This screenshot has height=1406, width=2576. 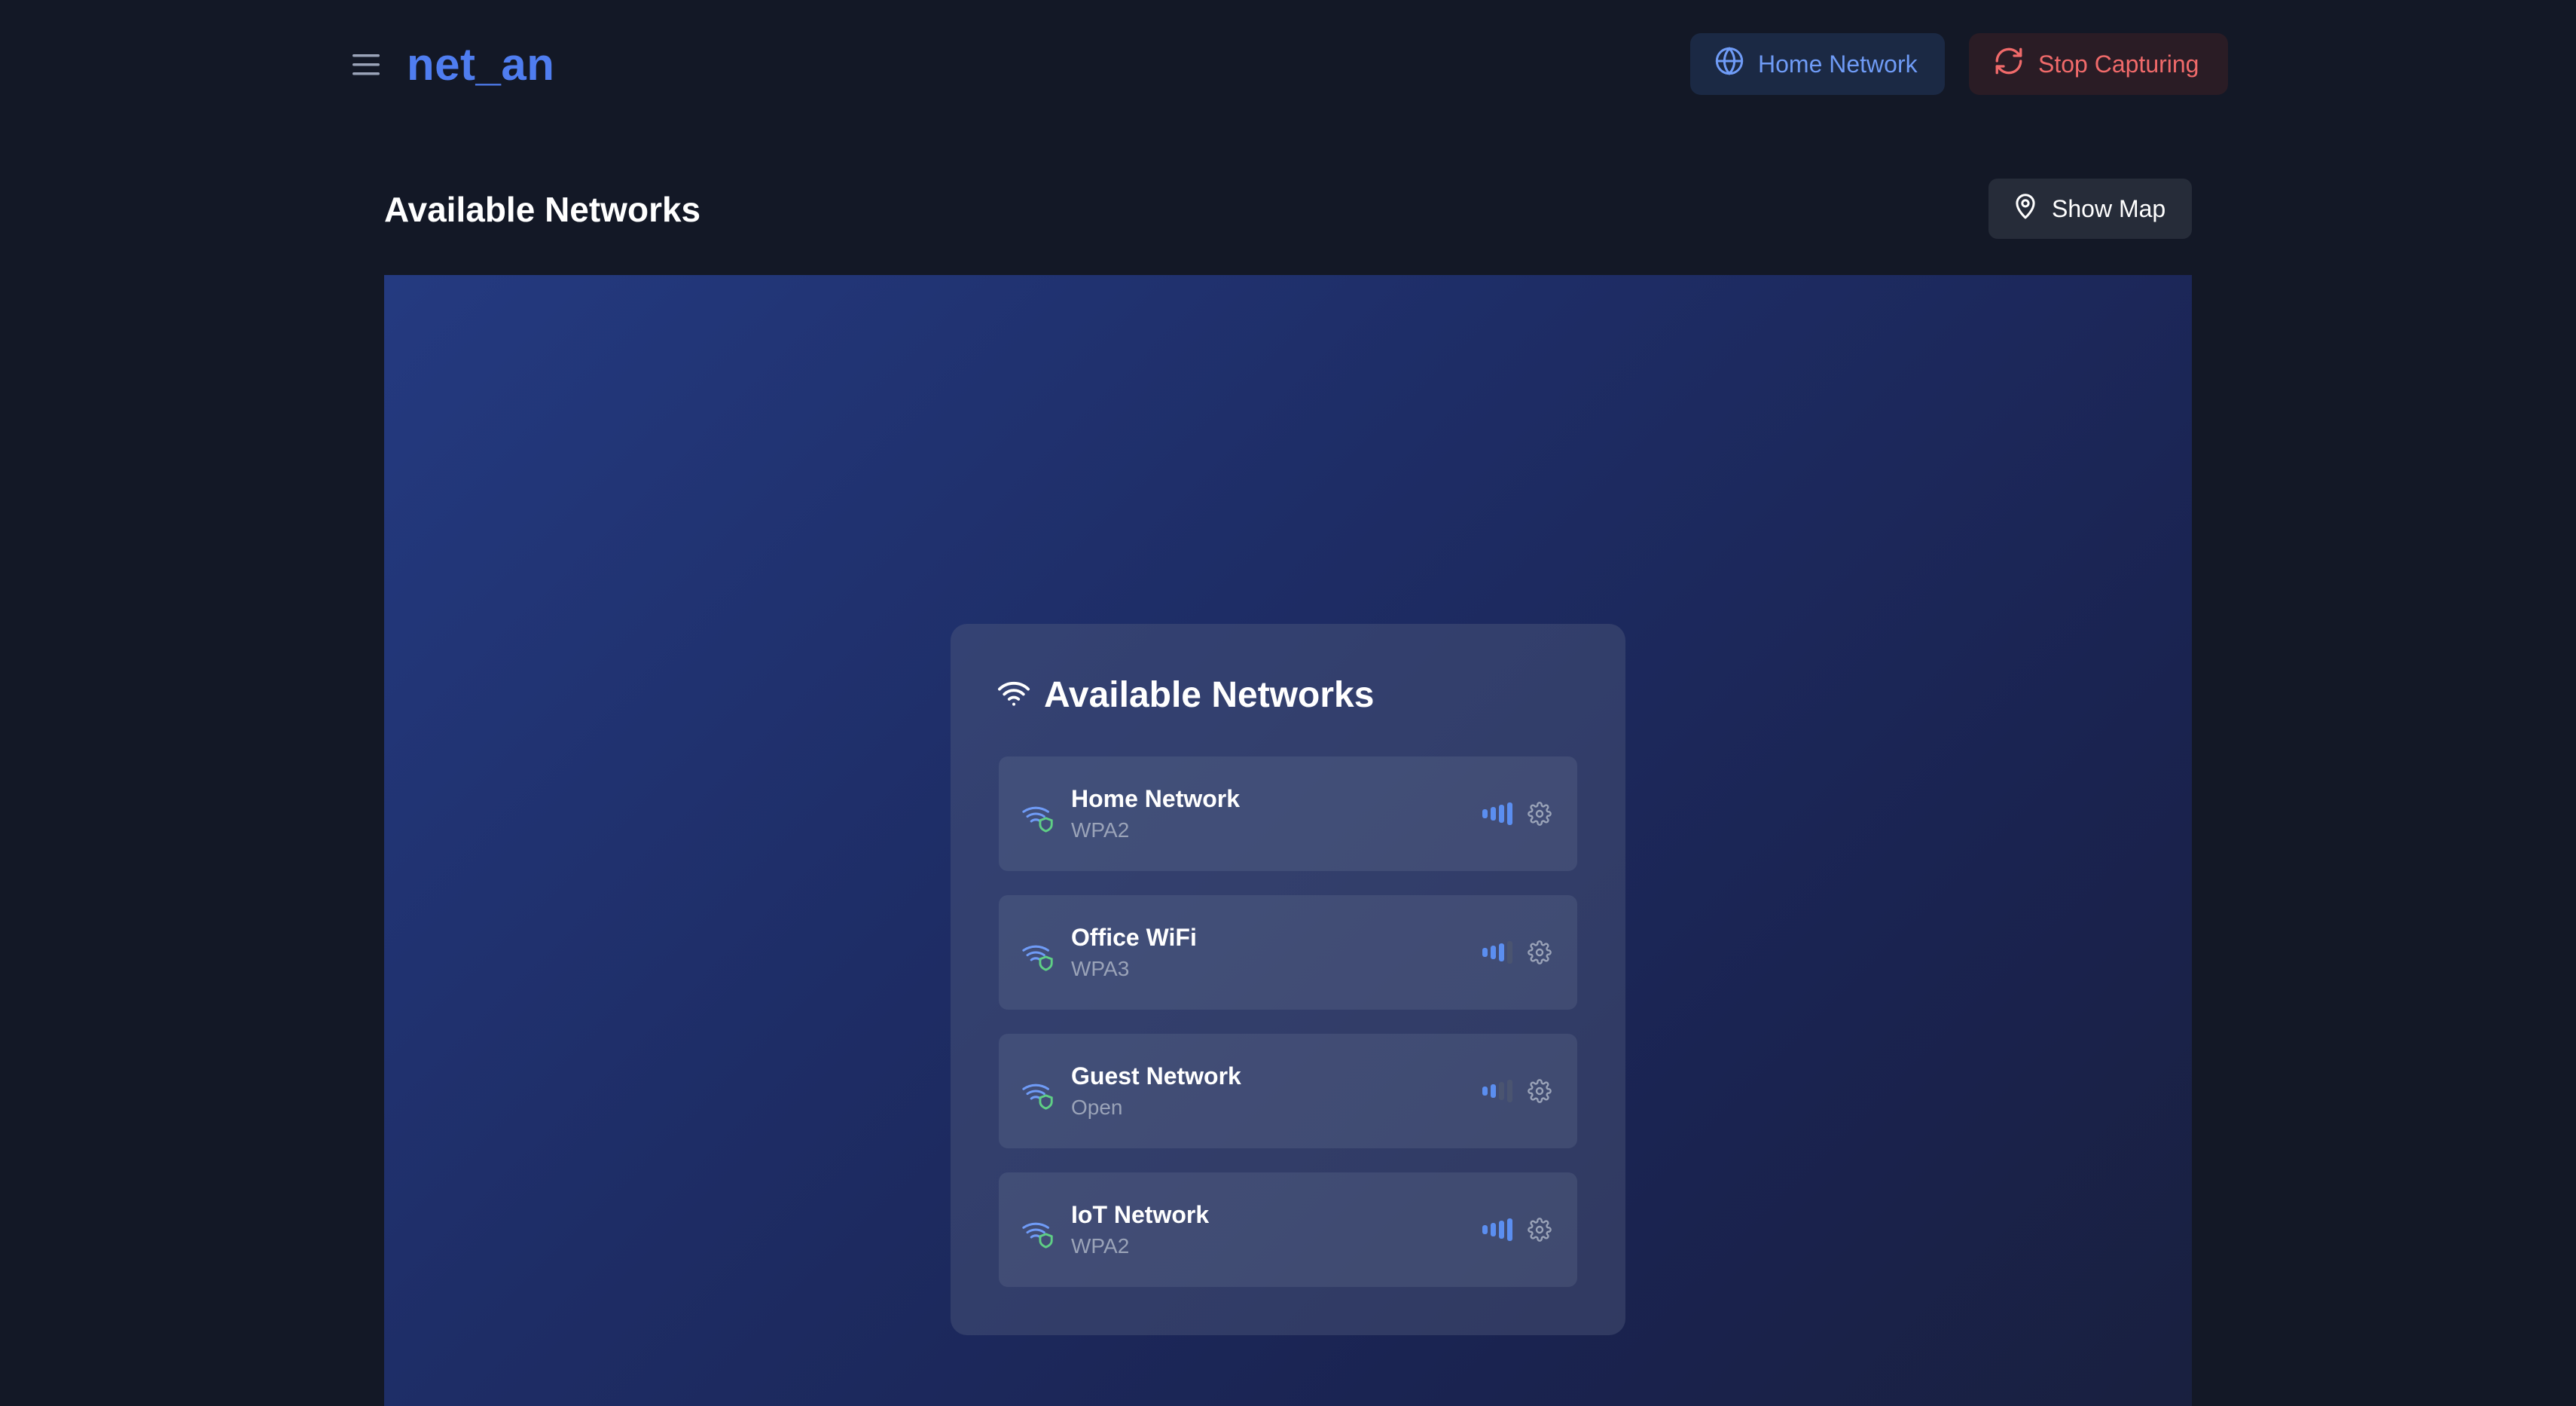 I want to click on app-logo-title: net_an, so click(x=481, y=65).